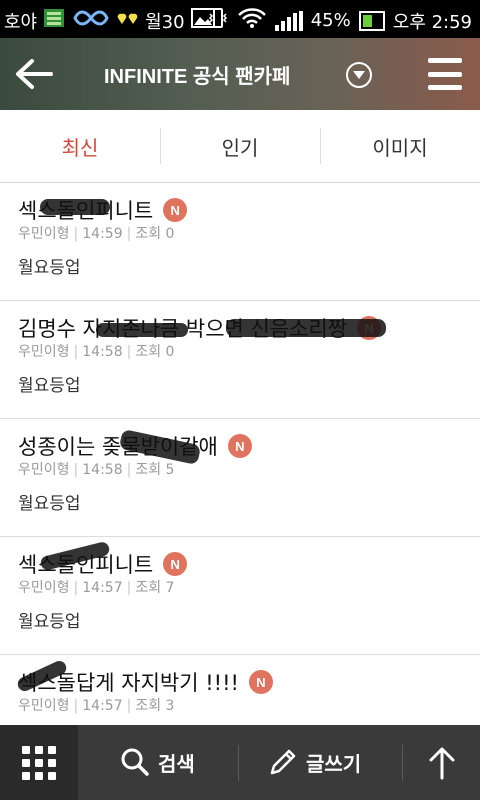 The image size is (480, 800). Describe the element at coordinates (197, 74) in the screenshot. I see `cafe-title: INFINITE 공식 팬카페` at that location.